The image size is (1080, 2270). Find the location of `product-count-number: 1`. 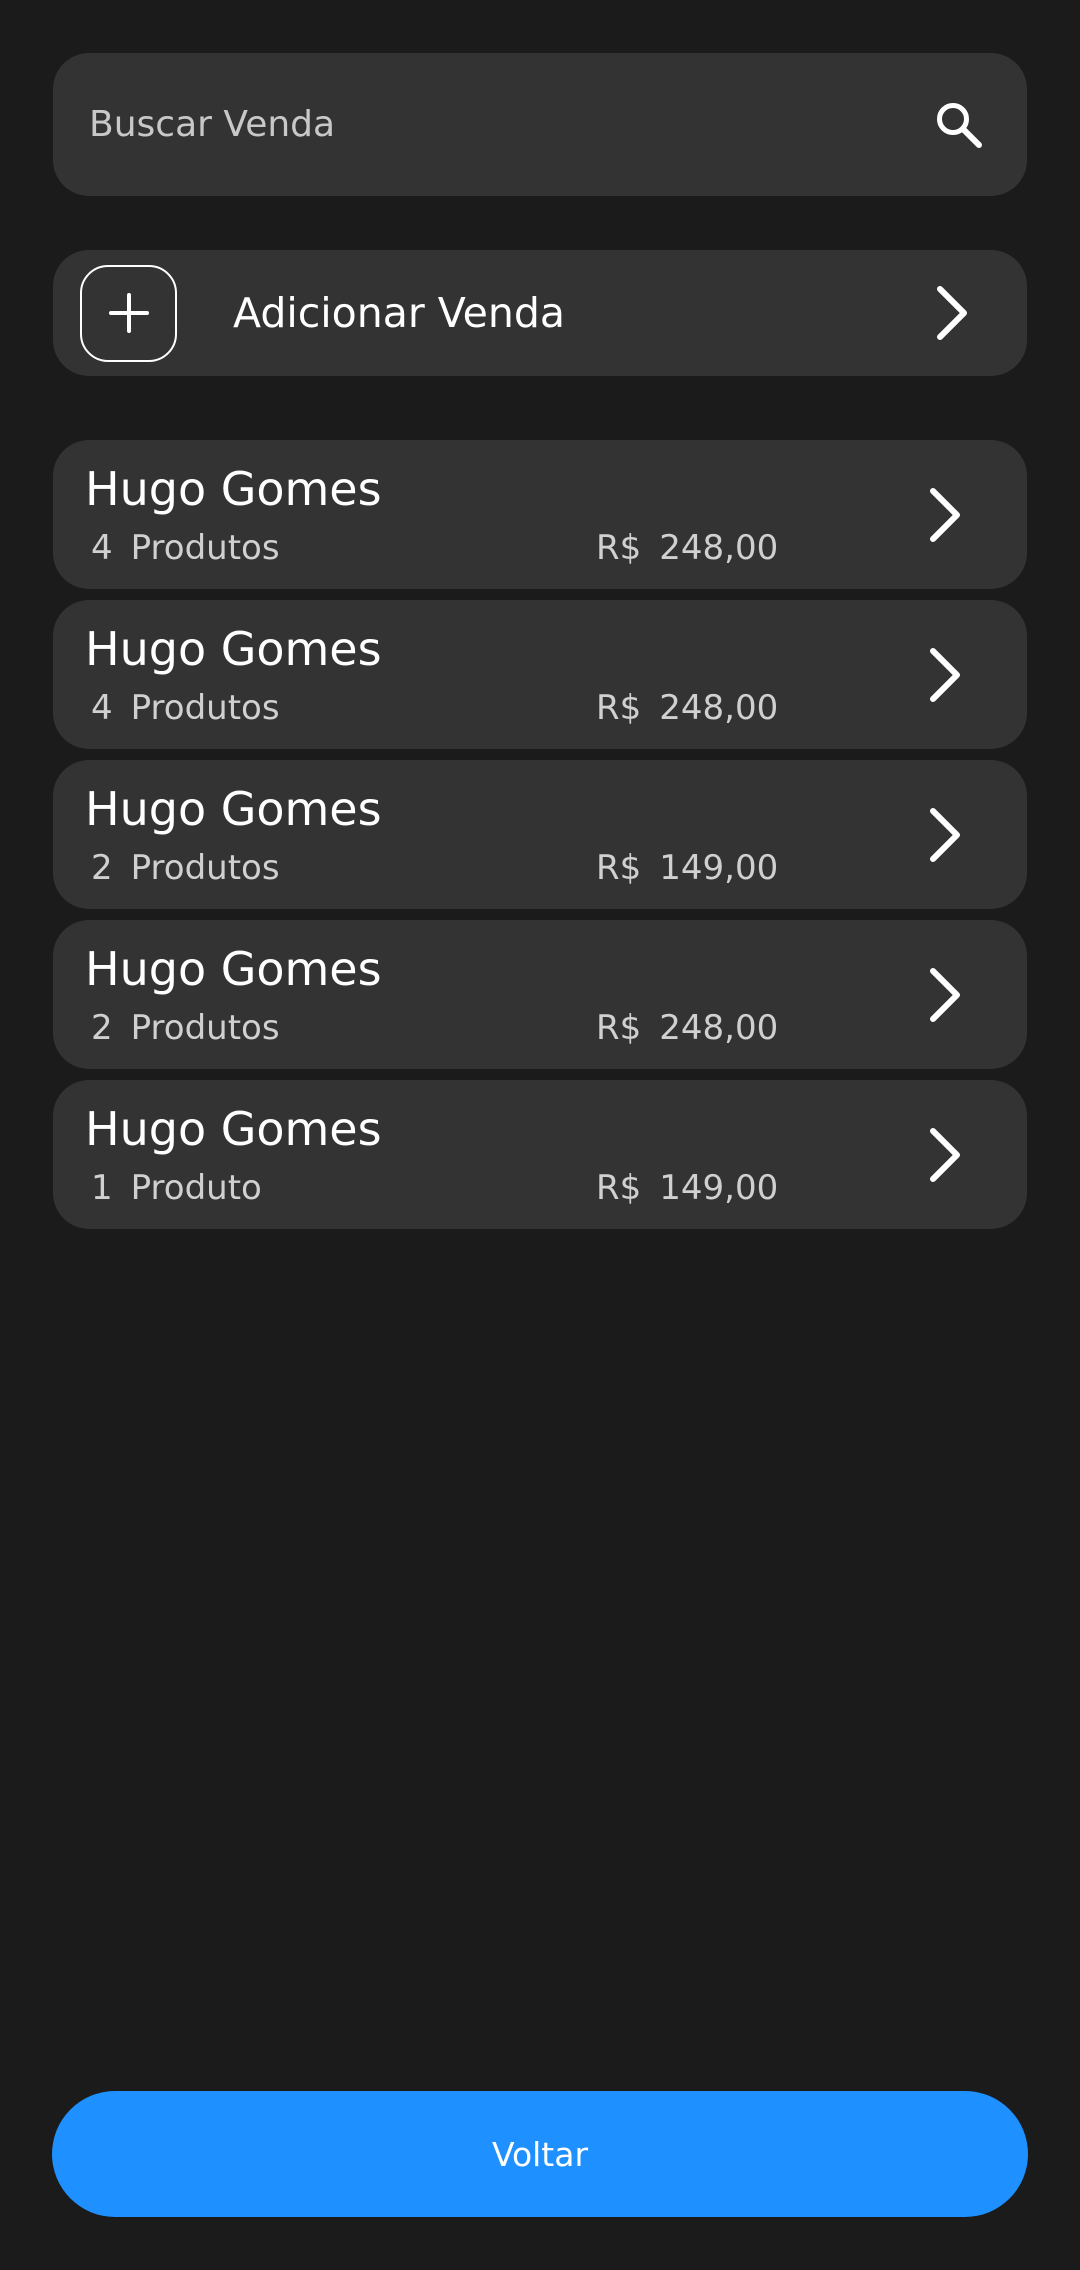

product-count-number: 1 is located at coordinates (102, 1188).